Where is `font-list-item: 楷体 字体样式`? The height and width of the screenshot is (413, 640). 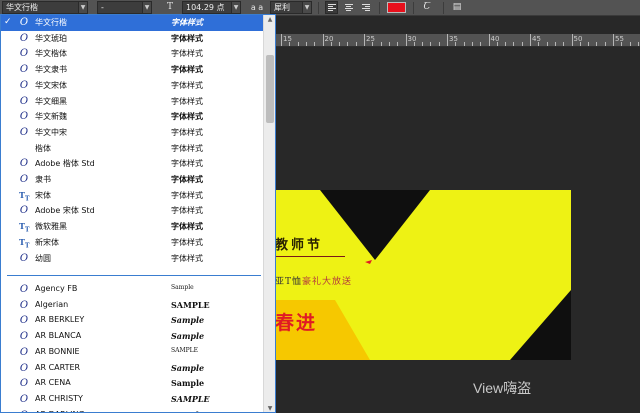
font-list-item: 楷体 字体样式 is located at coordinates (132, 149).